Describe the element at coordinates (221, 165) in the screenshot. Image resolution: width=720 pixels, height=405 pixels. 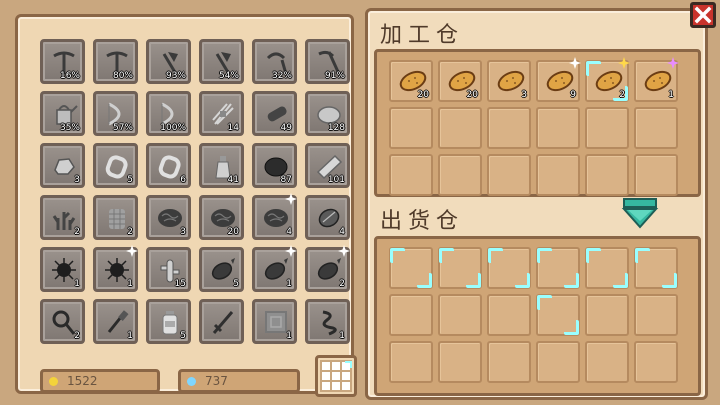
I see `inventory-slot: 41` at that location.